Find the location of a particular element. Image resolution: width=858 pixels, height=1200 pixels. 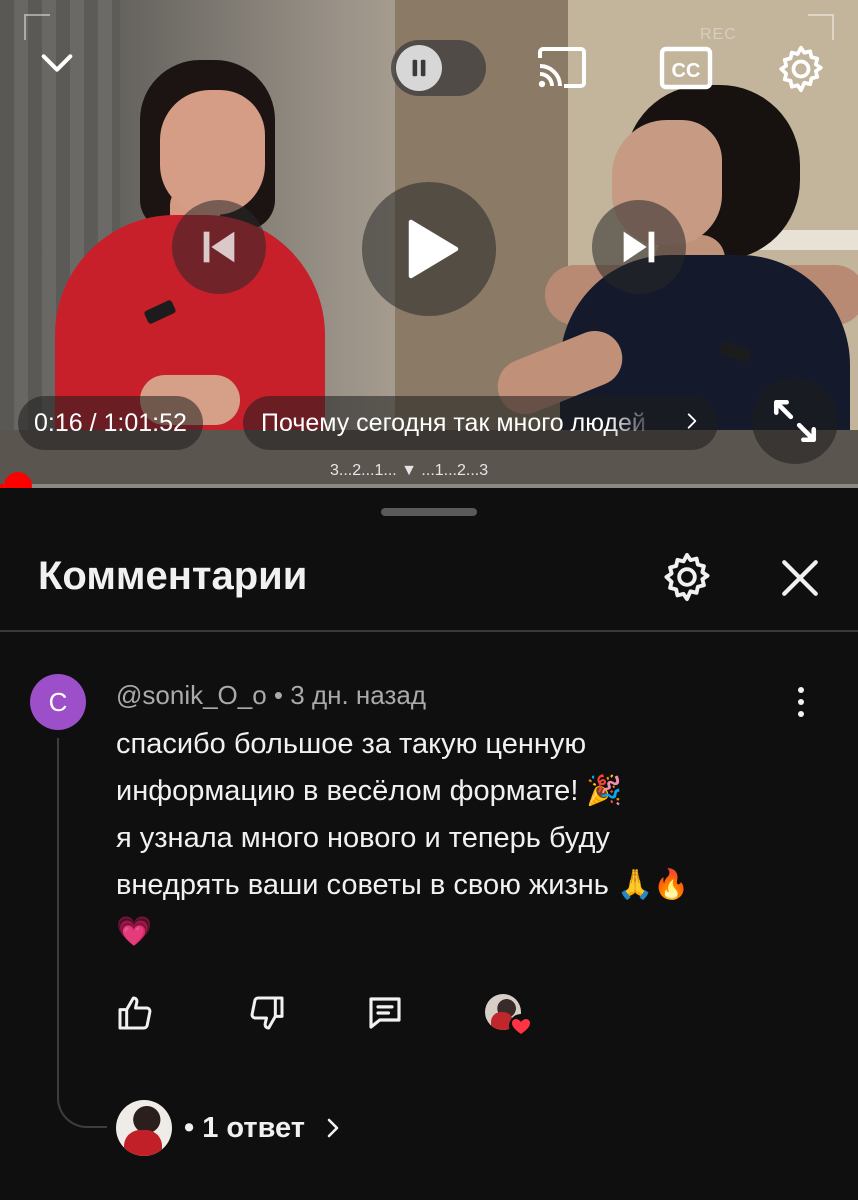

previous-button is located at coordinates (219, 247).